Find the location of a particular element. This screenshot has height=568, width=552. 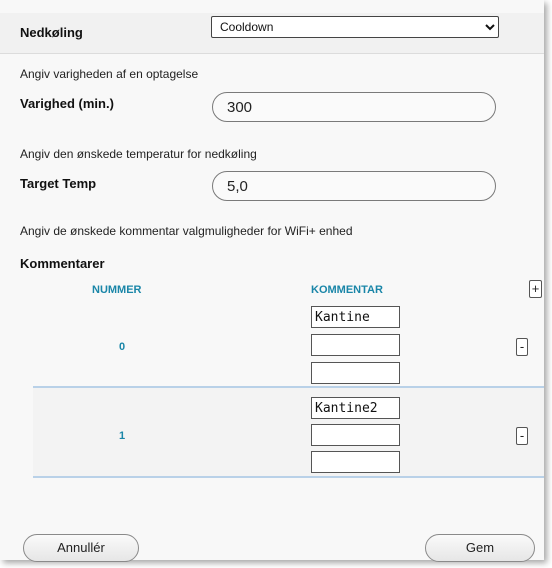

temperature-input is located at coordinates (354, 186).